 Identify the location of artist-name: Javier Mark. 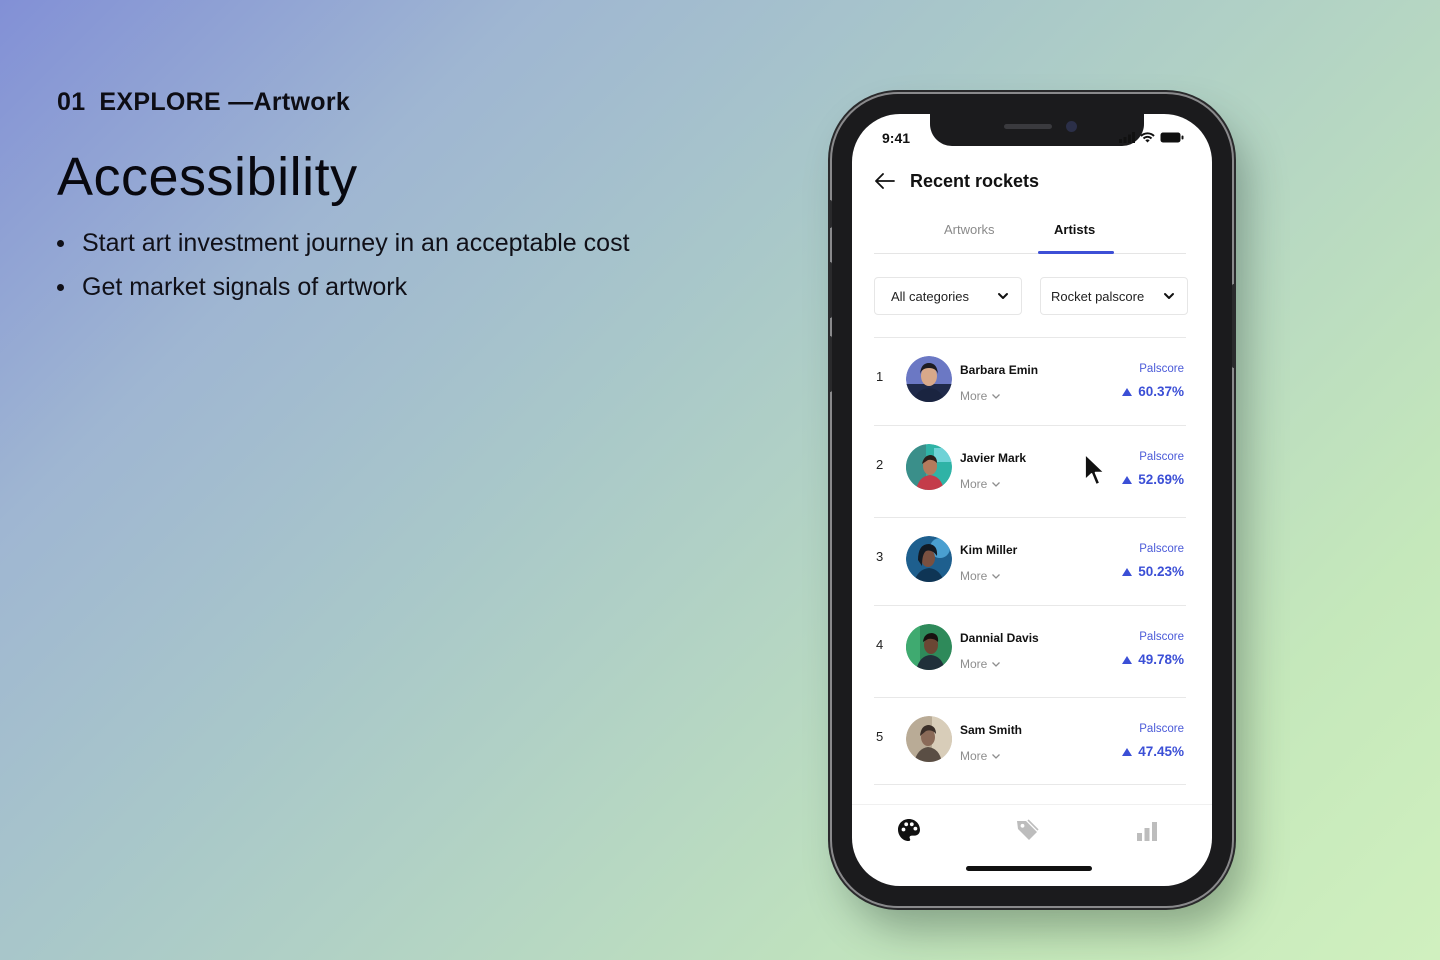
(993, 458).